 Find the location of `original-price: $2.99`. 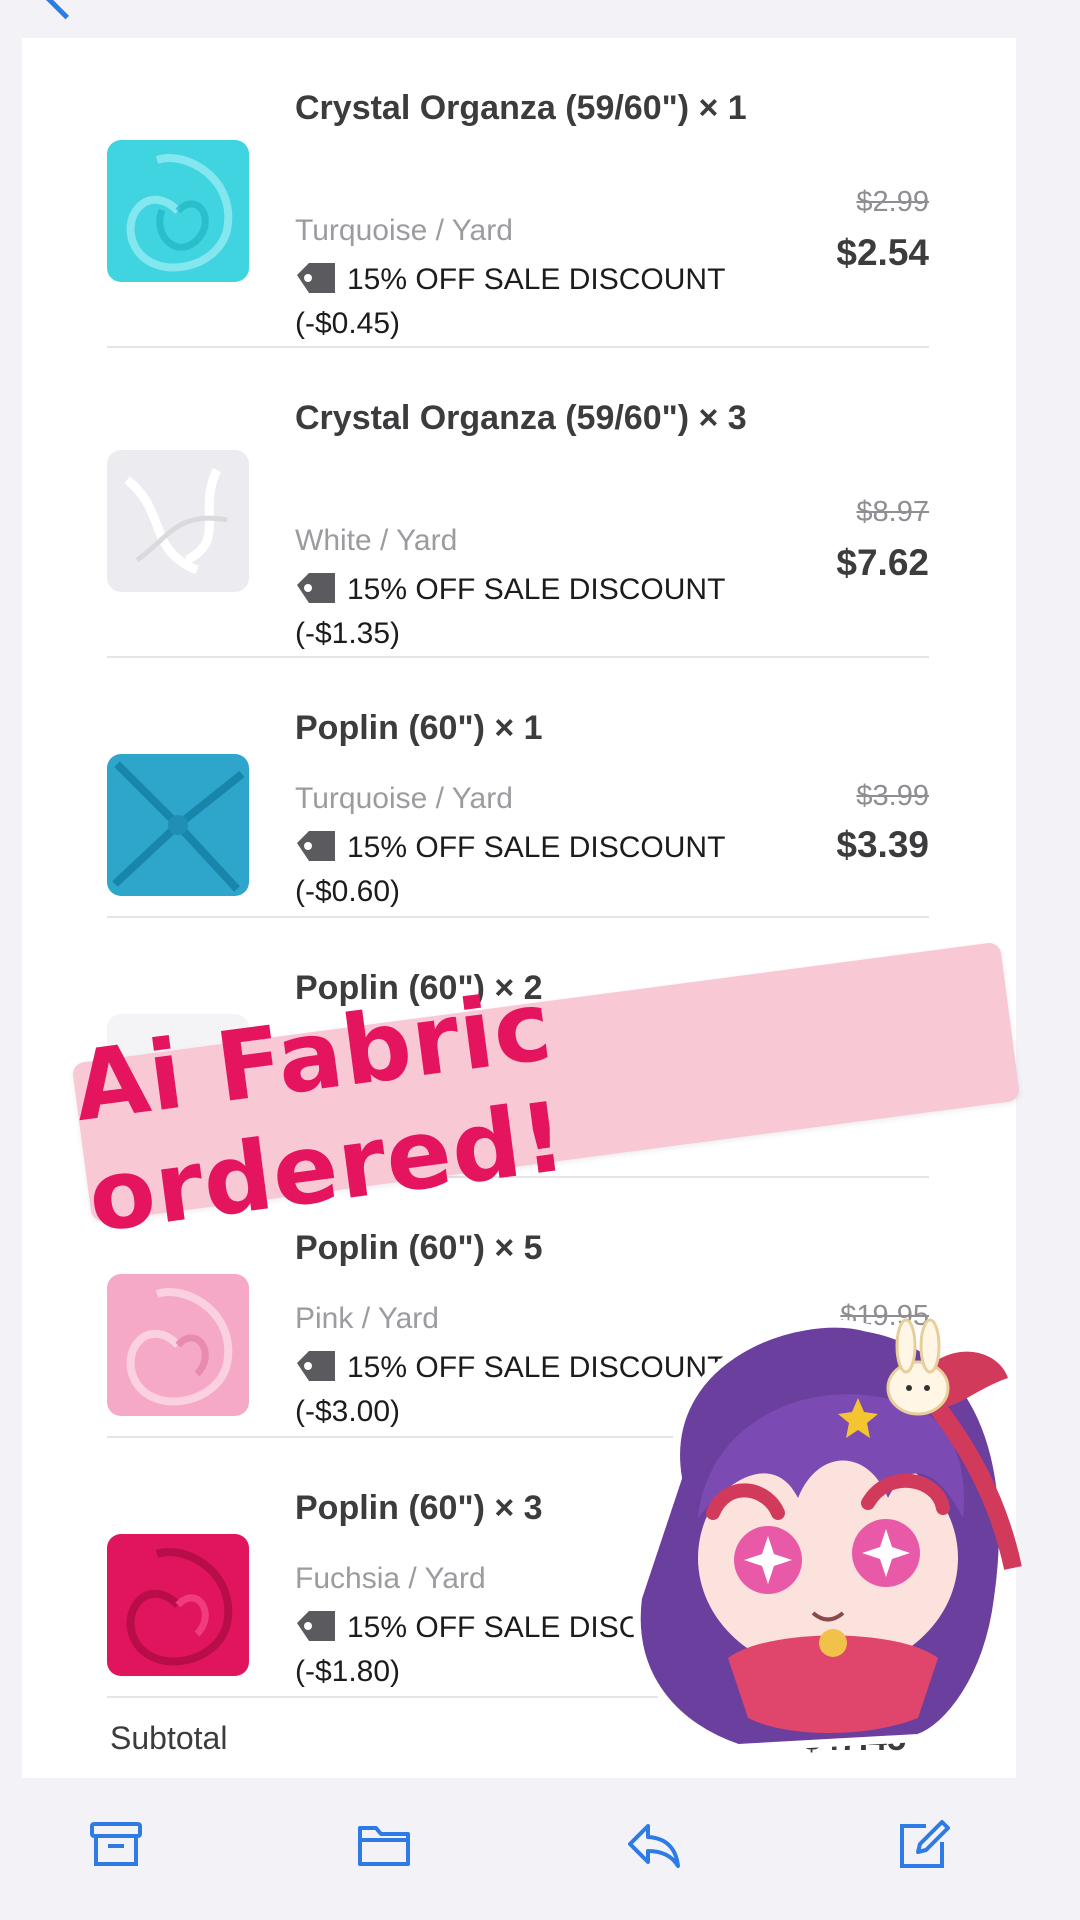

original-price: $2.99 is located at coordinates (892, 202).